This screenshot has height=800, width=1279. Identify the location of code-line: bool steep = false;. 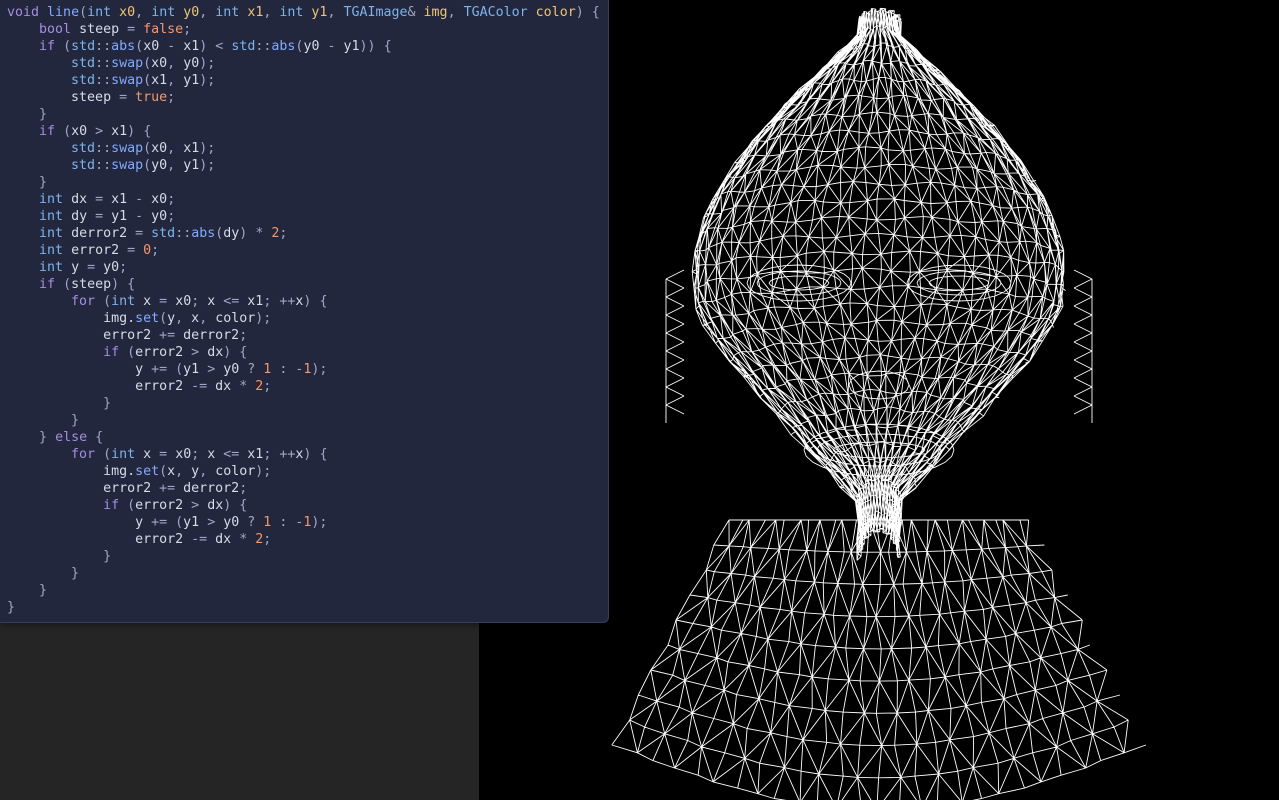
(115, 29).